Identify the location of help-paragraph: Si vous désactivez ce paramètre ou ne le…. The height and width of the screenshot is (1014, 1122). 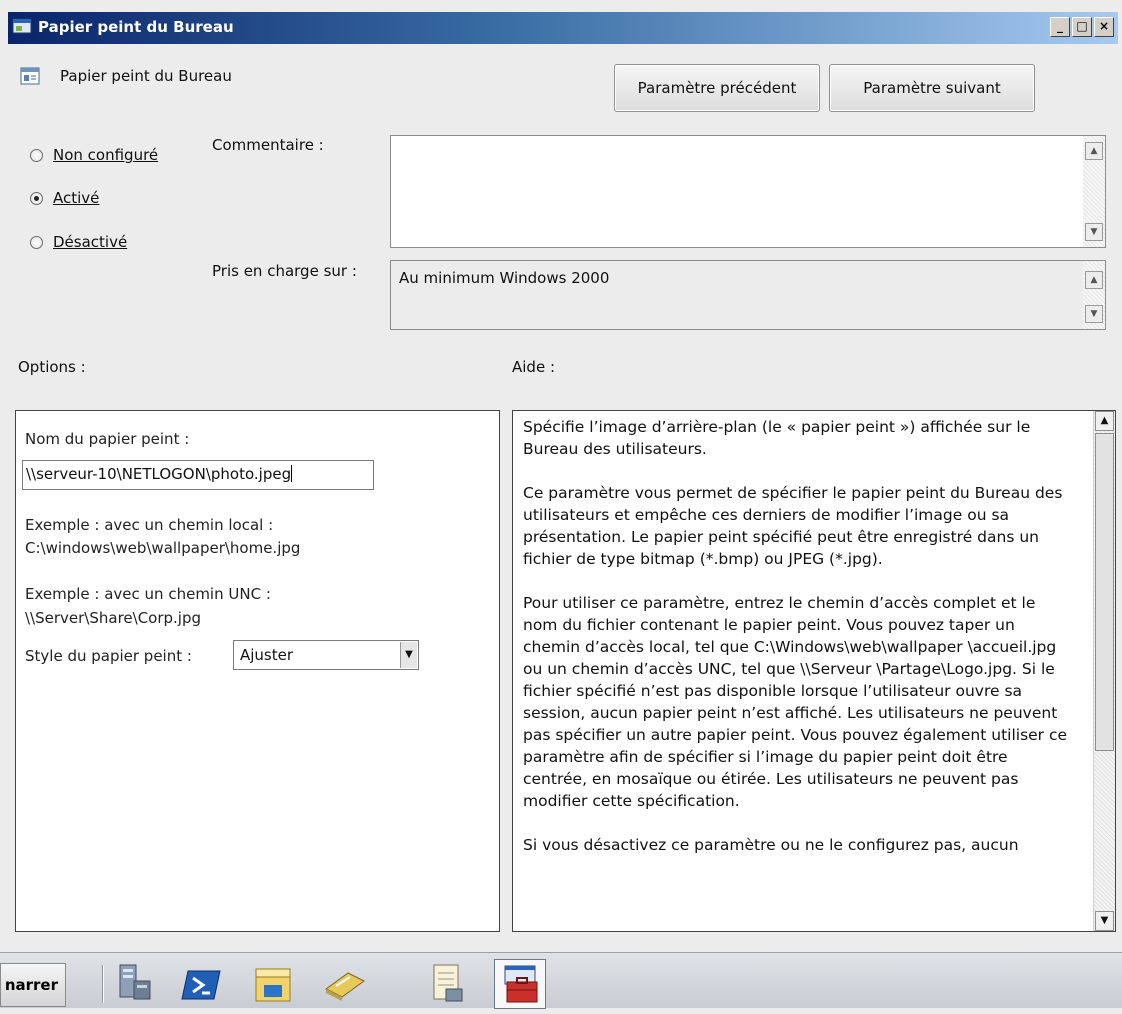
(771, 845).